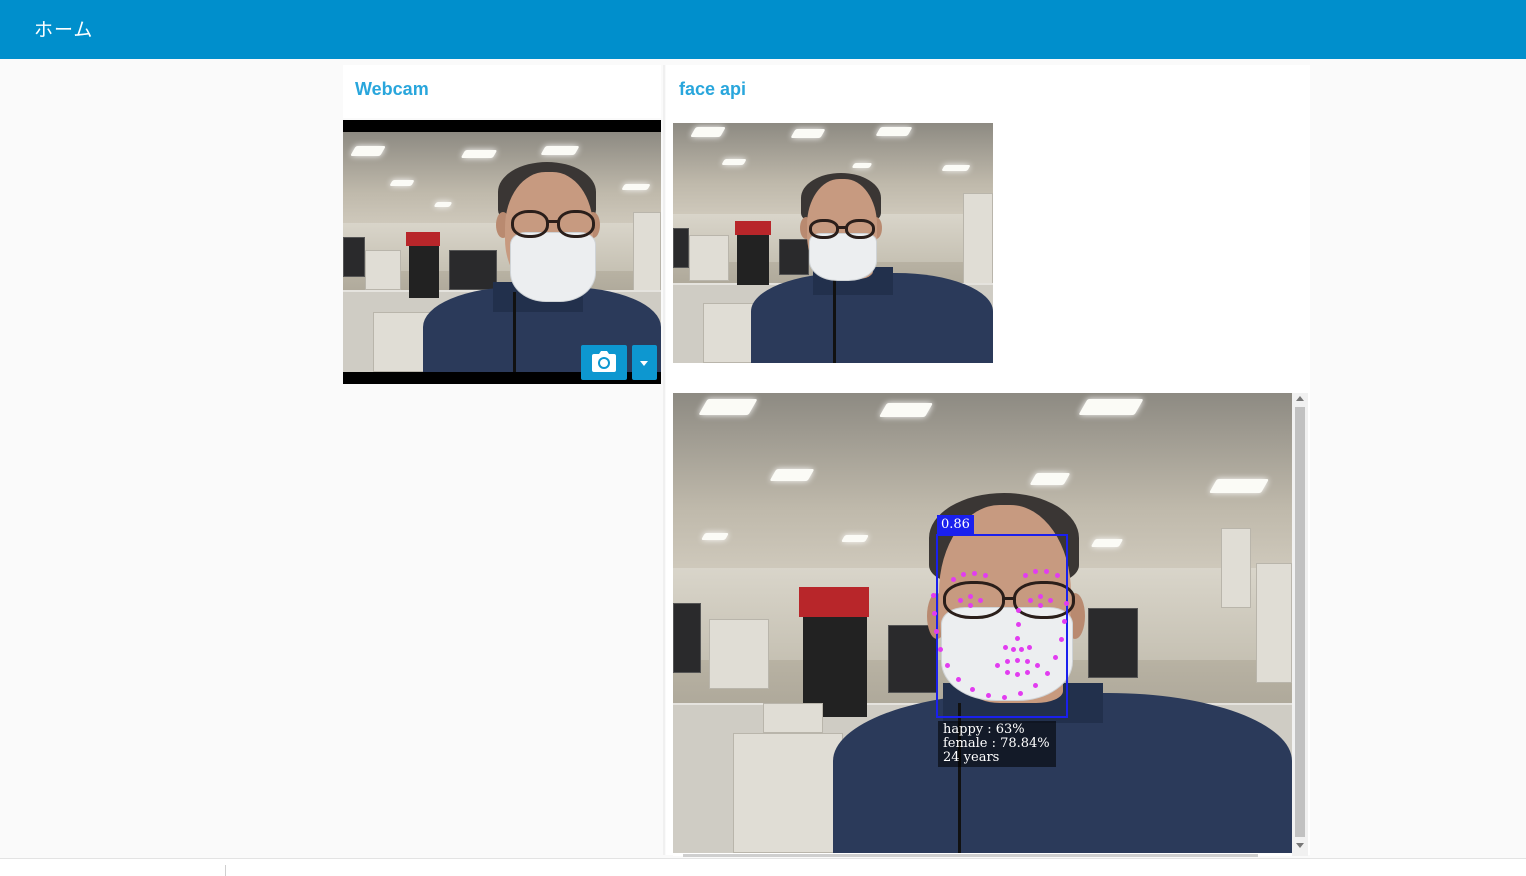 Image resolution: width=1526 pixels, height=876 pixels. What do you see at coordinates (1300, 398) in the screenshot?
I see `scroll-up-arrow-icon` at bounding box center [1300, 398].